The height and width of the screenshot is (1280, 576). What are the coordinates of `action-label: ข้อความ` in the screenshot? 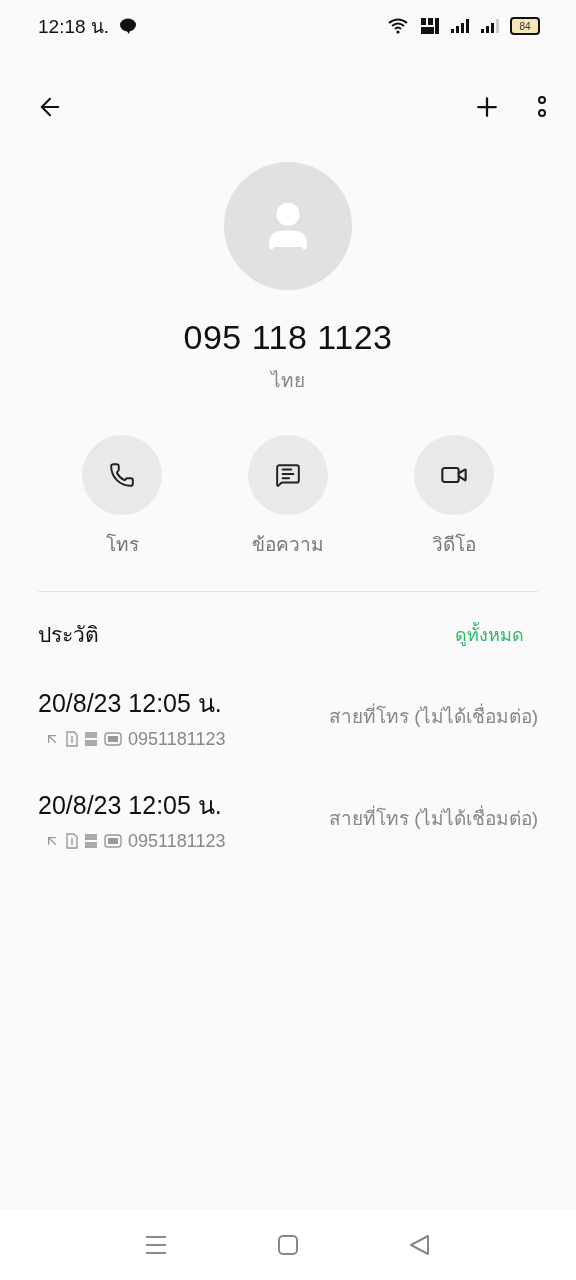 It's located at (288, 545).